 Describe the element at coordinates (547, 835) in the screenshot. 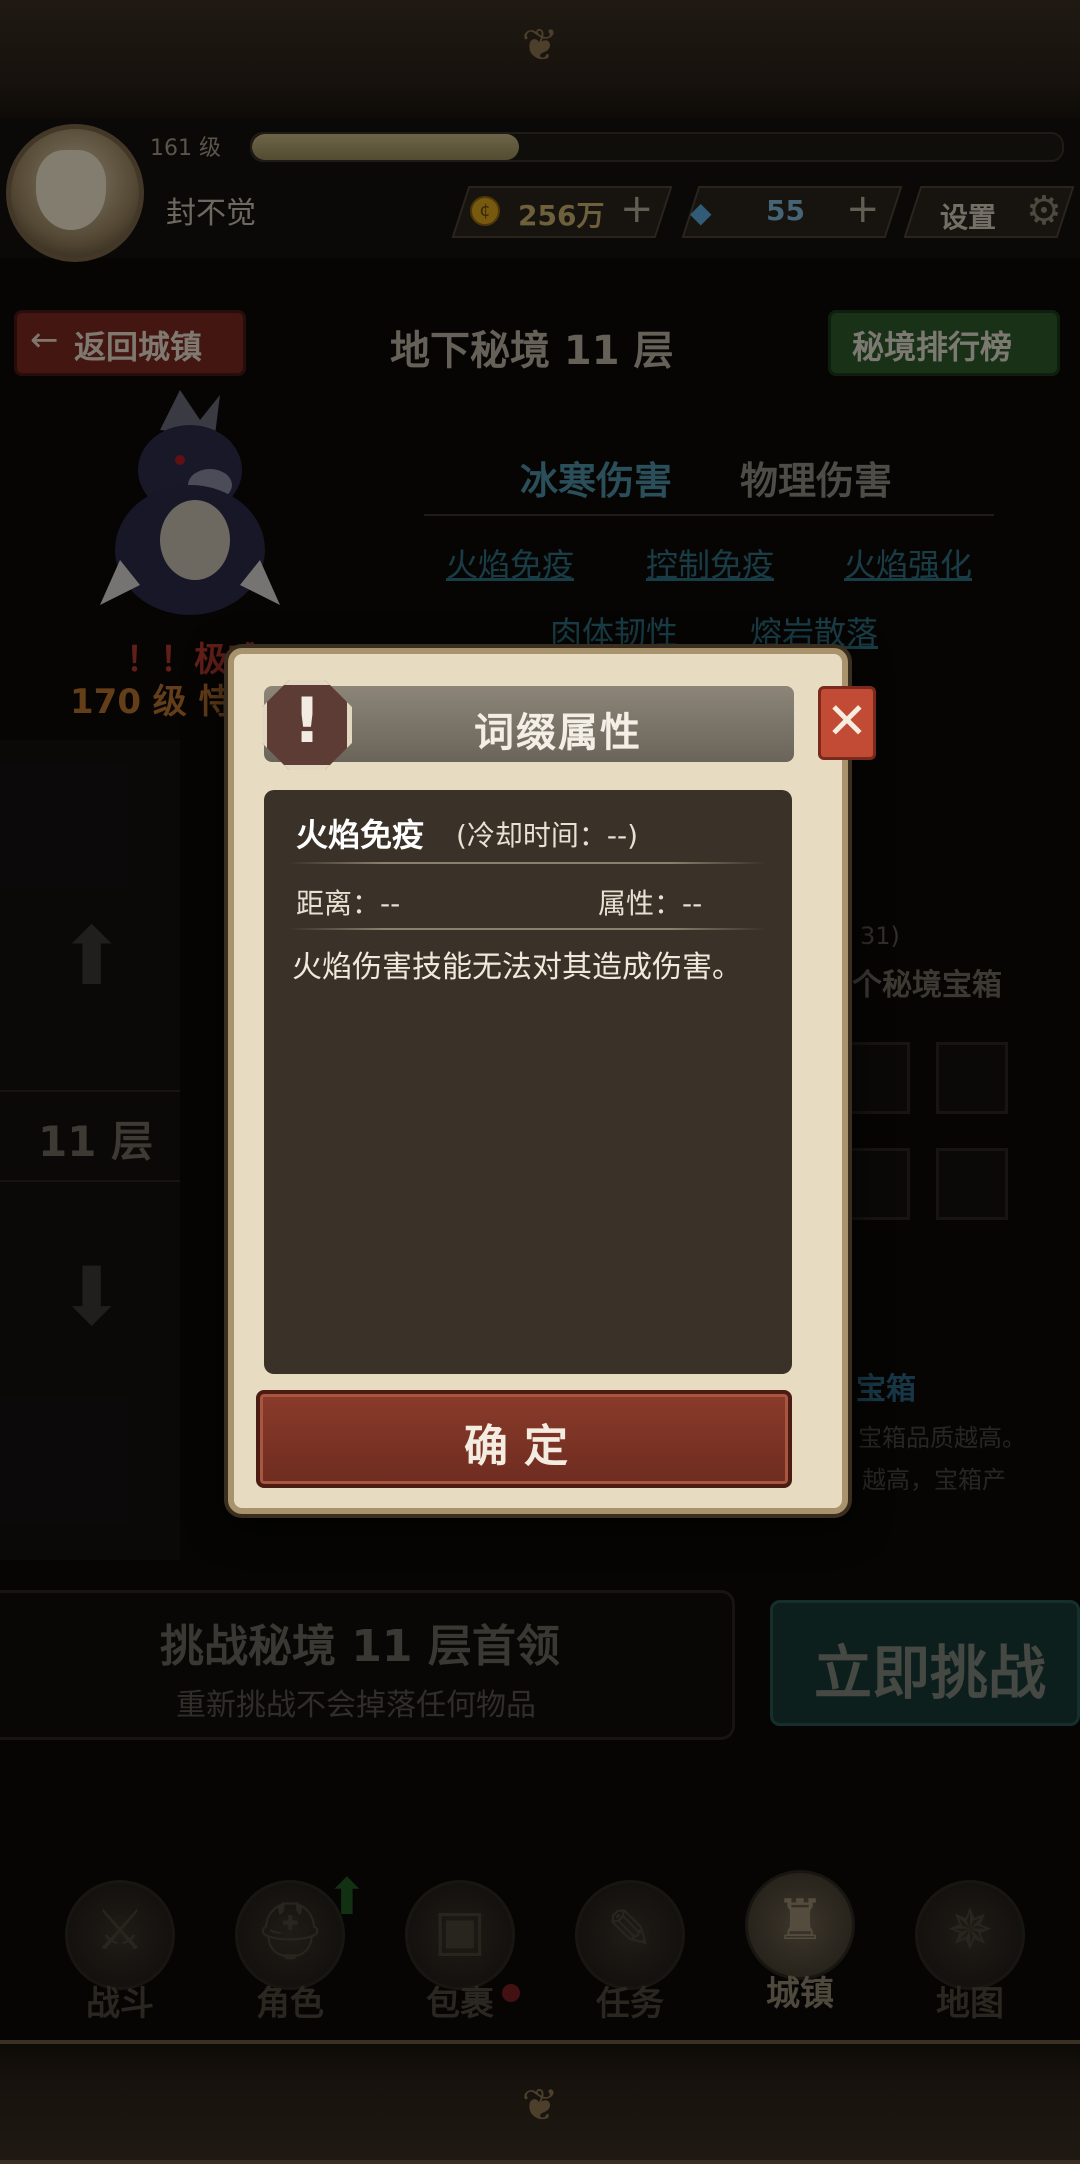

I see `affix-cooldown: (冷却时间：--)` at that location.